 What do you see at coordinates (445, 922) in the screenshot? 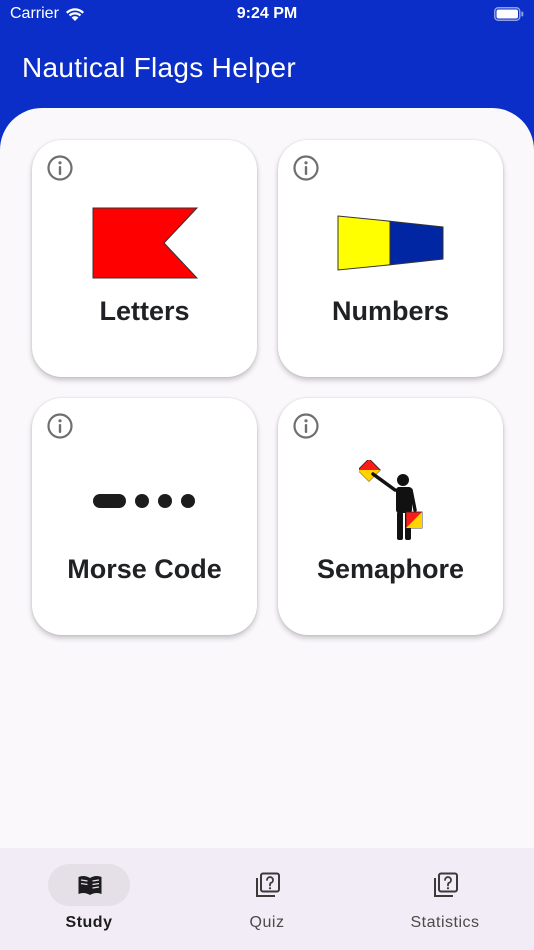
I see `nav-label-statistics: Statistics` at bounding box center [445, 922].